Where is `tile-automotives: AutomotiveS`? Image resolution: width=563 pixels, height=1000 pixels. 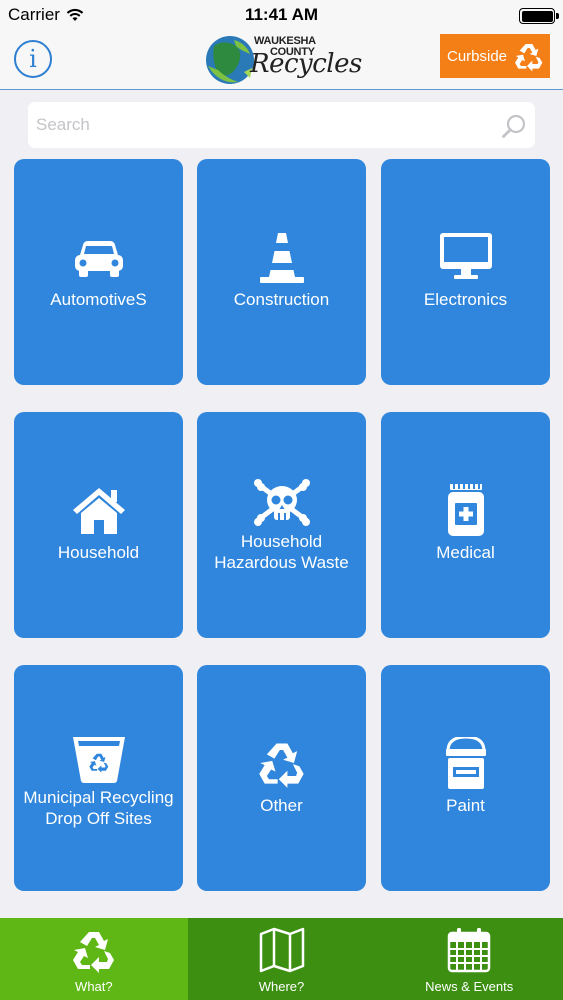
tile-automotives: AutomotiveS is located at coordinates (98, 272).